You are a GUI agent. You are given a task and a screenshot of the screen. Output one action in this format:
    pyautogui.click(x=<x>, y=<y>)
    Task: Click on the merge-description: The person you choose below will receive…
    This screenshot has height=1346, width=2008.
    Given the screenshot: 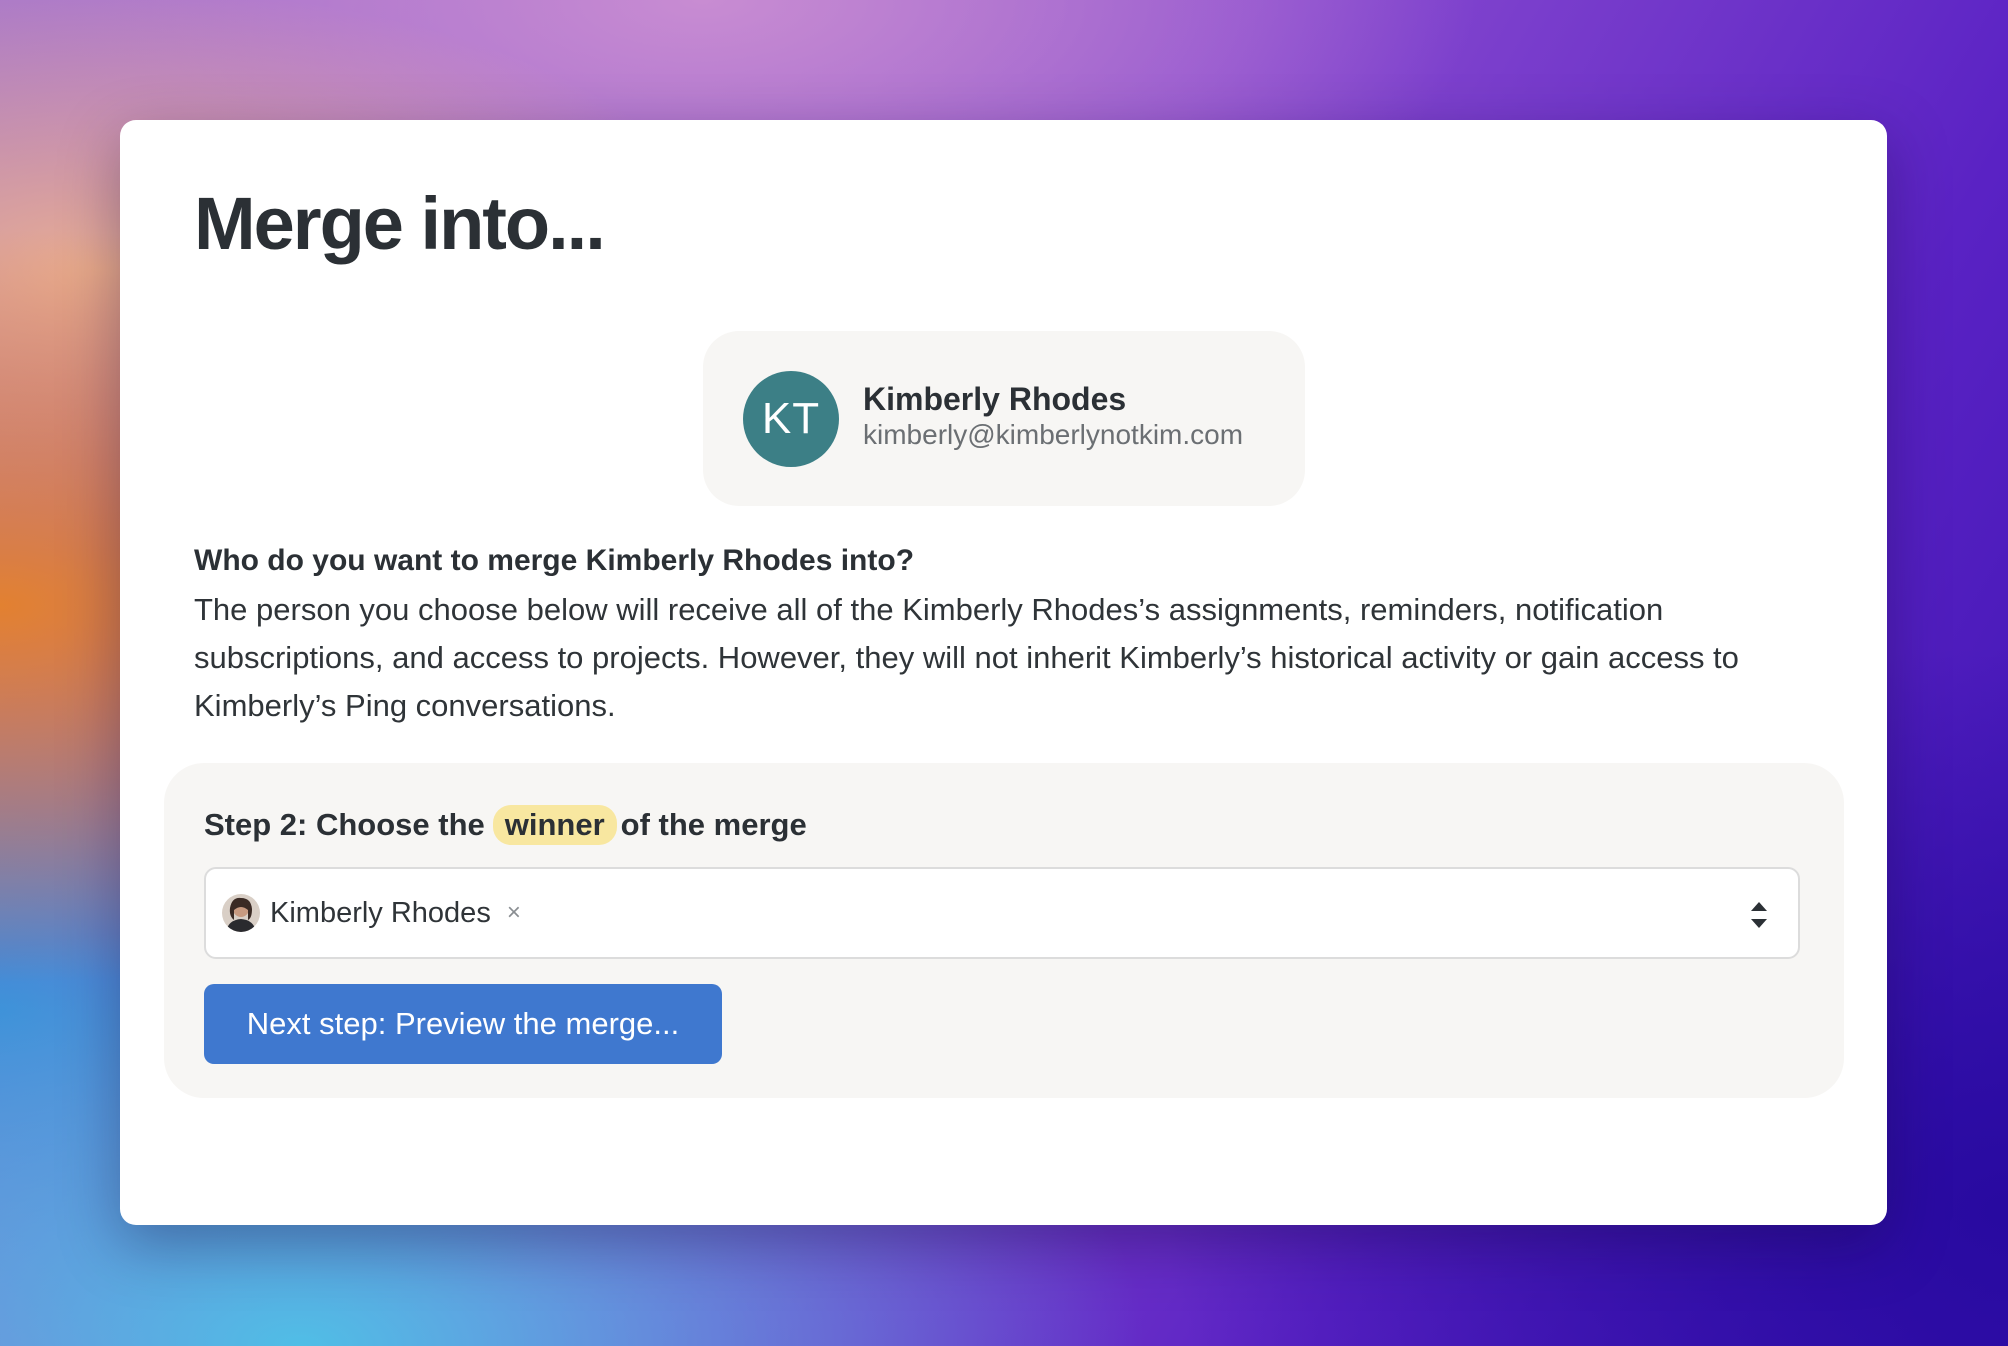 What is the action you would take?
    pyautogui.click(x=966, y=657)
    